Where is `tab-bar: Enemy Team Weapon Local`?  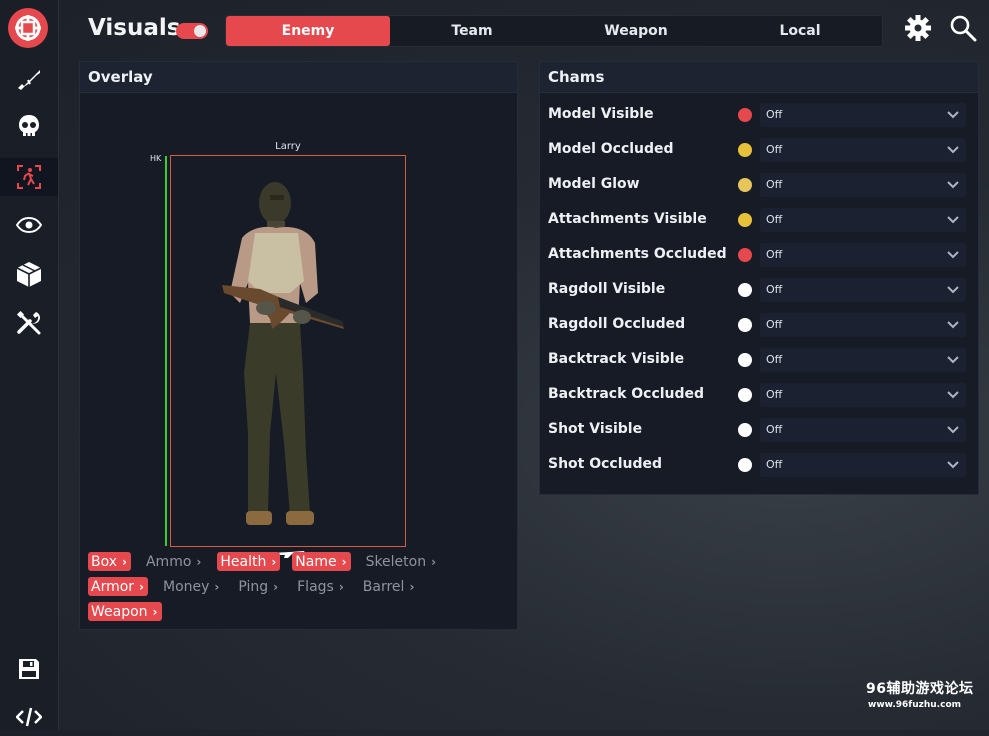
tab-bar: Enemy Team Weapon Local is located at coordinates (554, 31).